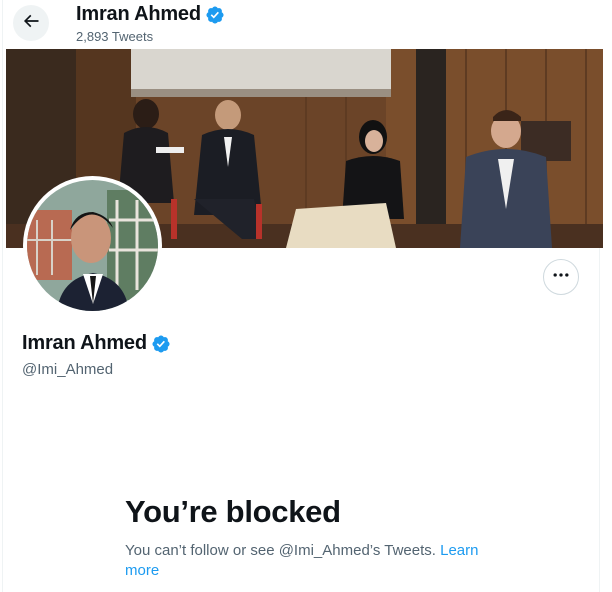 This screenshot has width=612, height=592. I want to click on header-tweet-count: 2,893 Tweets, so click(115, 36).